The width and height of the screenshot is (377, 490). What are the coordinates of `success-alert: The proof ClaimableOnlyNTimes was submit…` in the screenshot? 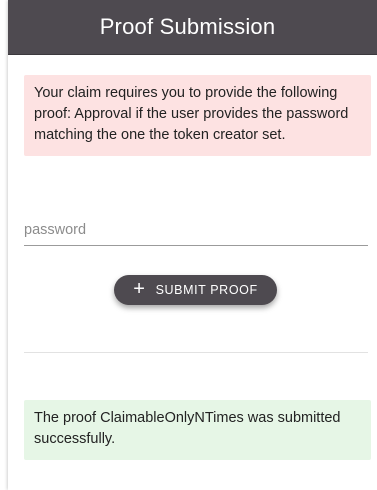 It's located at (197, 430).